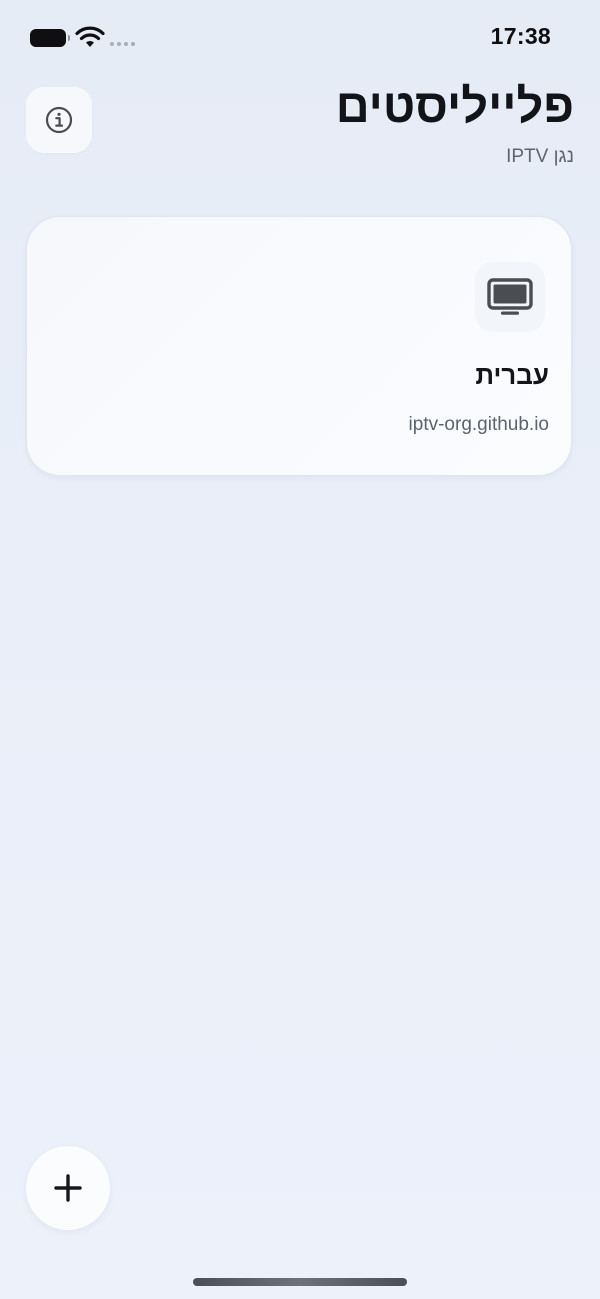 The width and height of the screenshot is (600, 1299). I want to click on info-icon, so click(59, 120).